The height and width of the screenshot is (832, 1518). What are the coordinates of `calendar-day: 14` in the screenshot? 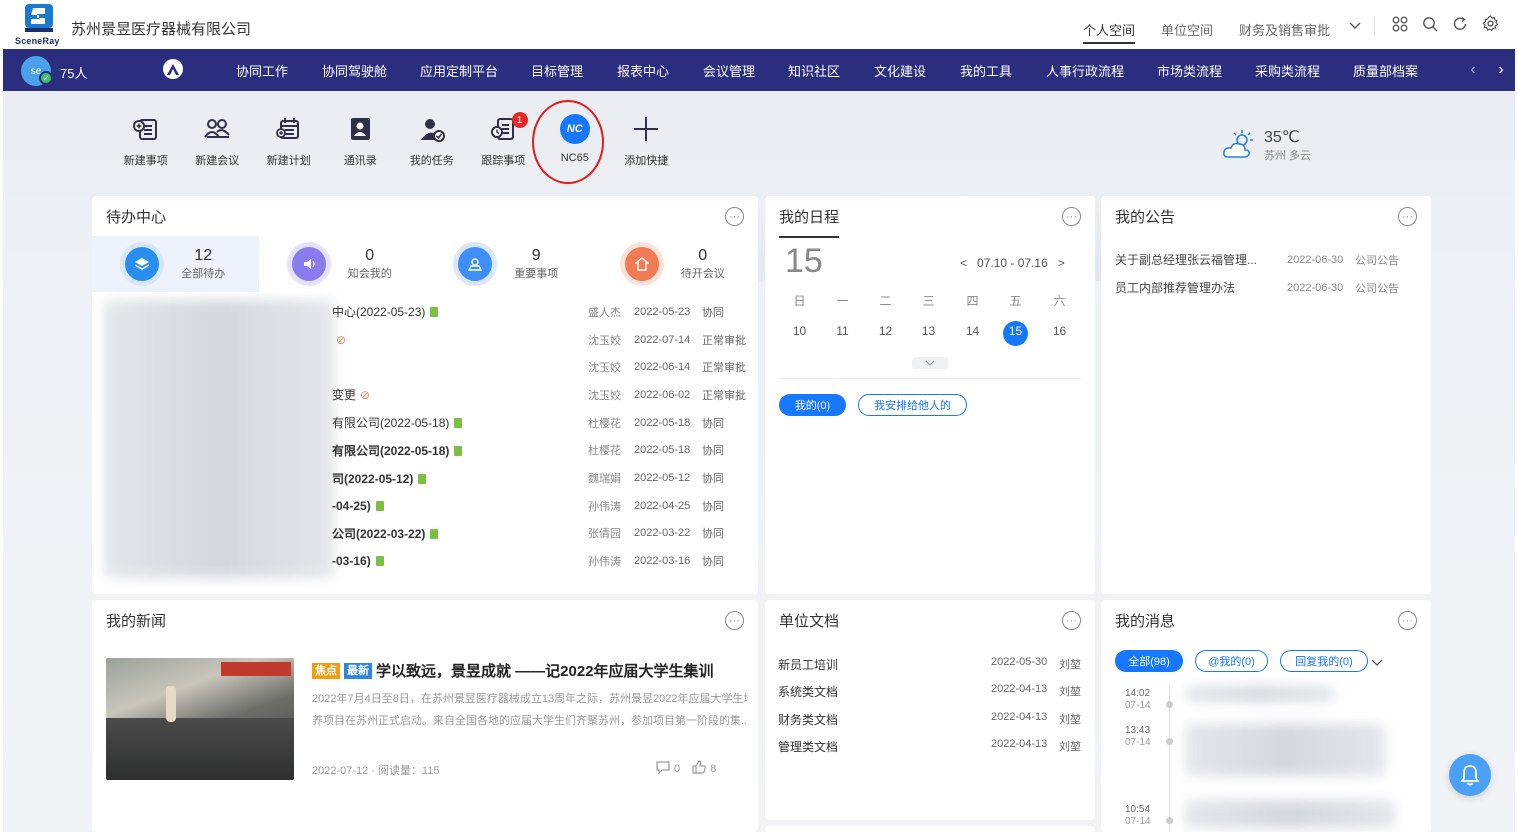 It's located at (972, 331).